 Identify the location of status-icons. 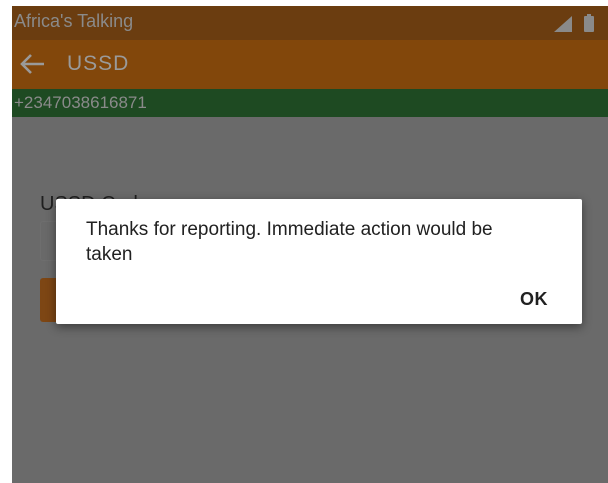
(574, 23).